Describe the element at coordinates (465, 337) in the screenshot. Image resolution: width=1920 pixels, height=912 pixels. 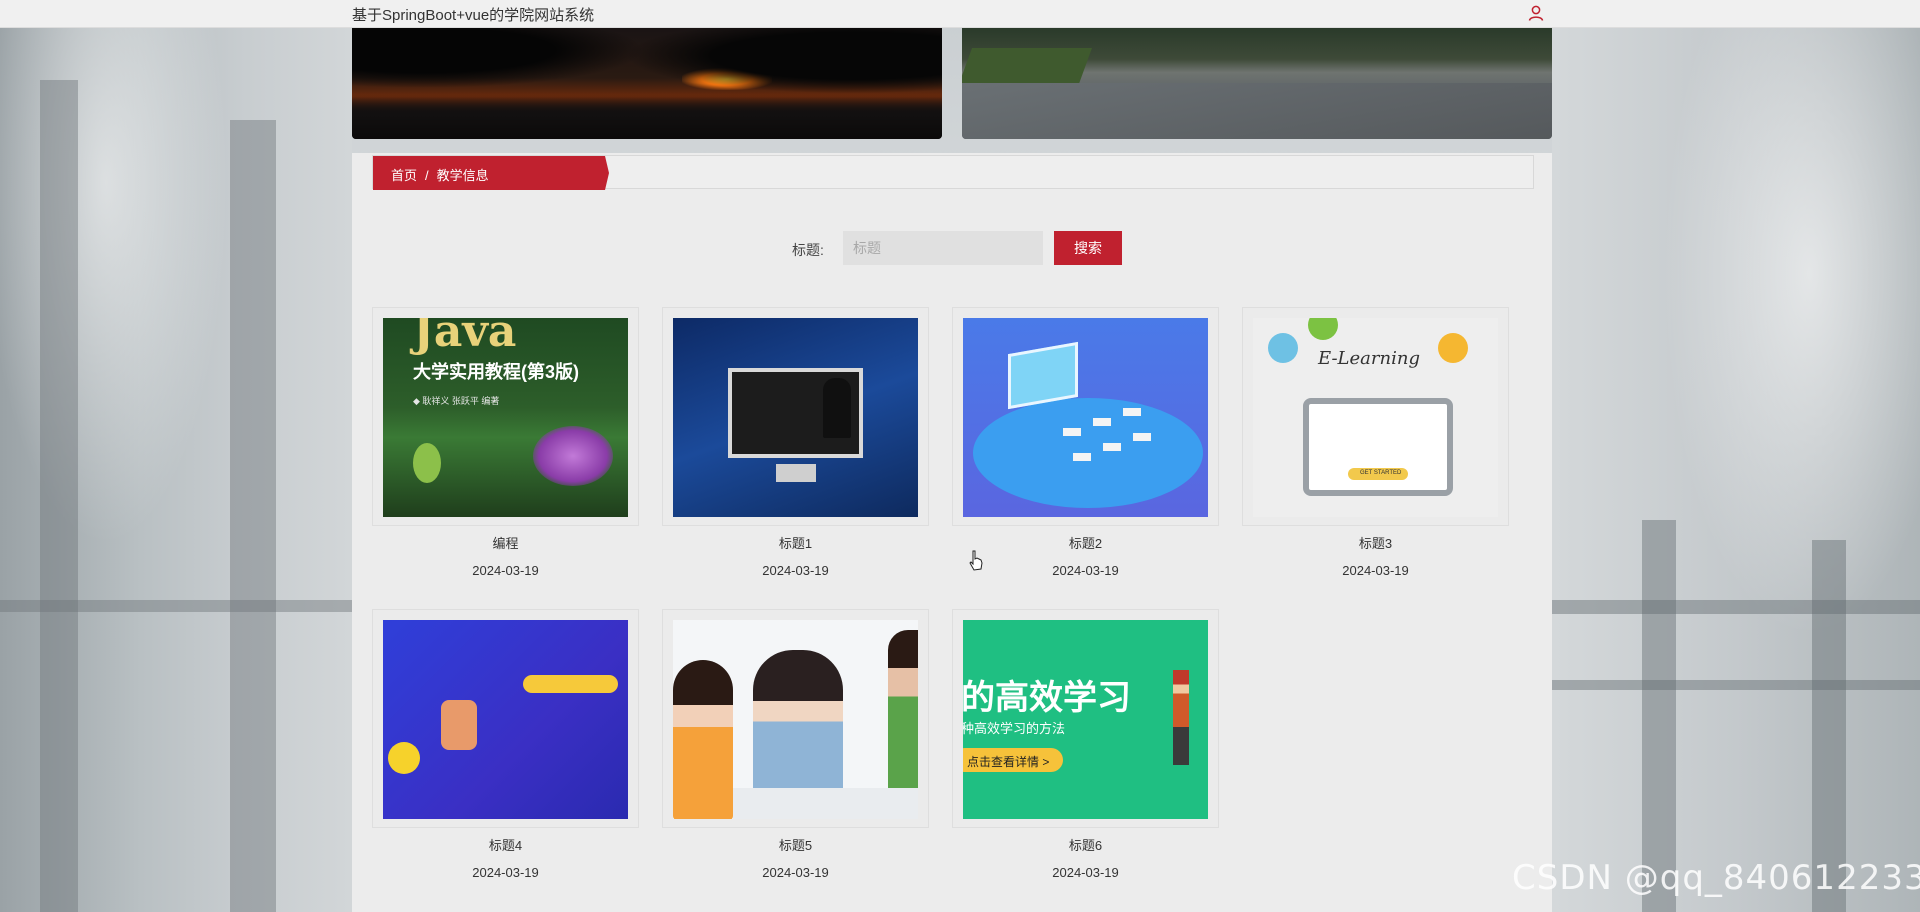
I see `book-cover-title: Java` at that location.